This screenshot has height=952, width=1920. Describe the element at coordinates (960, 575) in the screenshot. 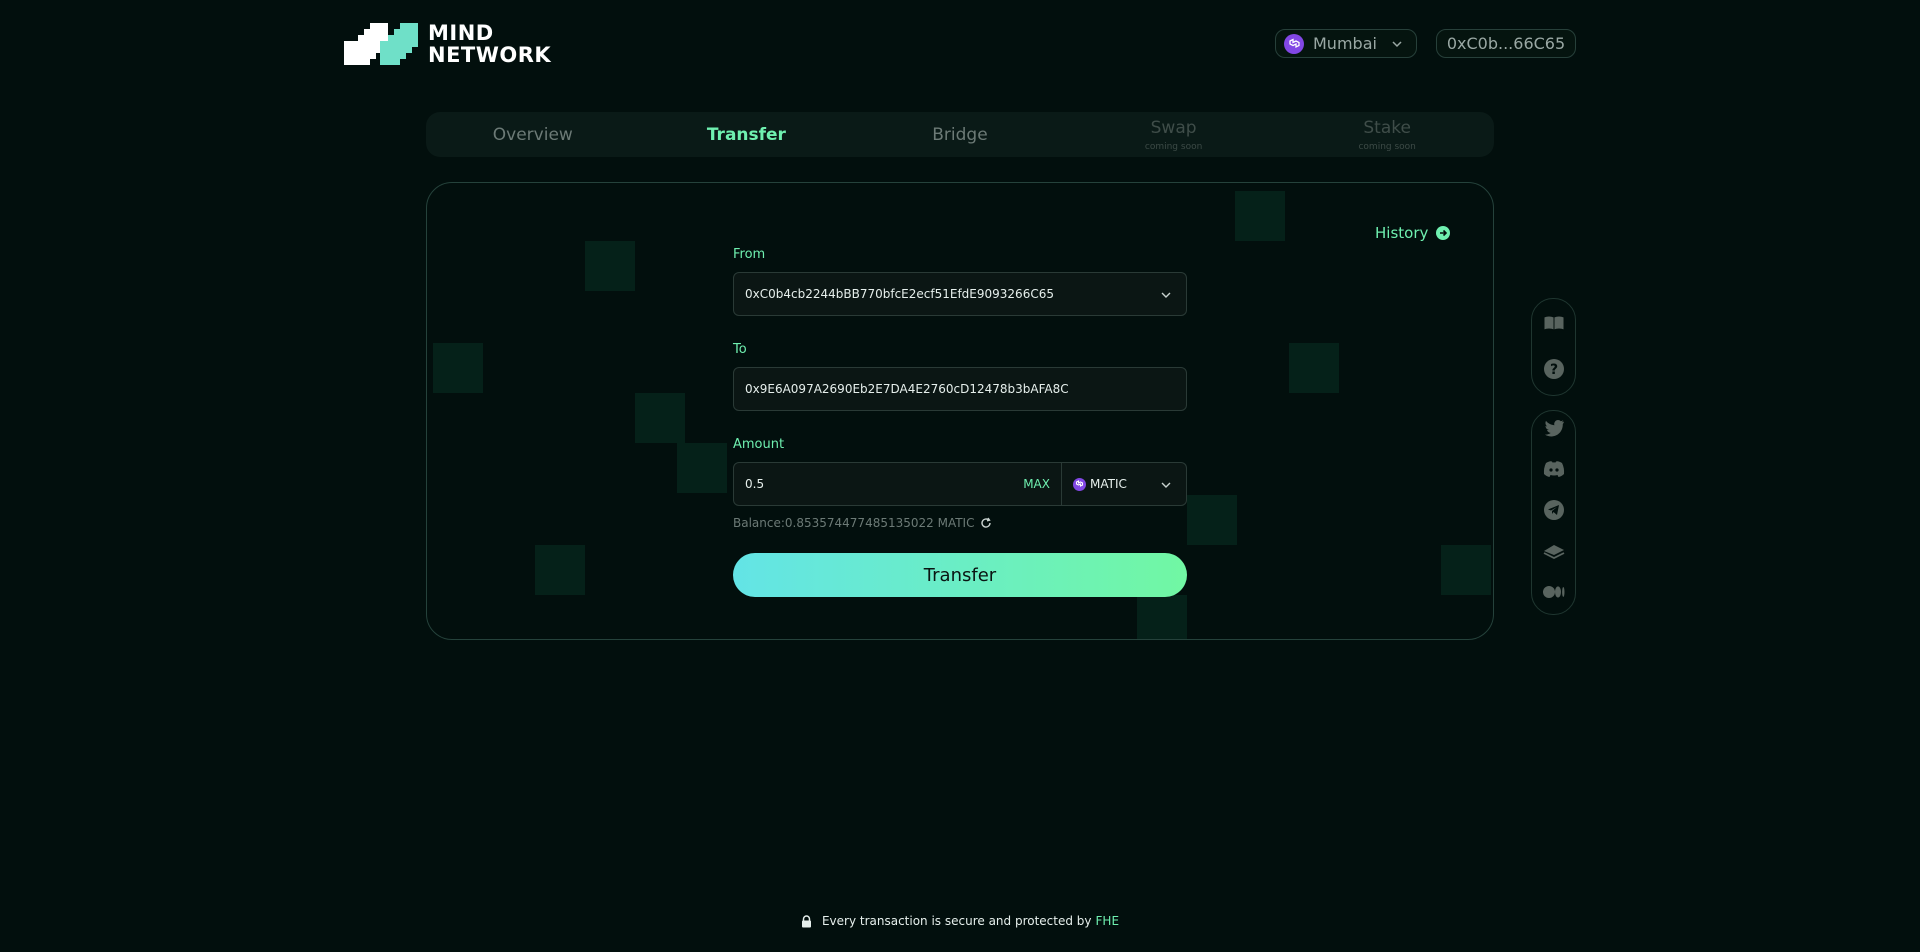

I see `transfer-button: Transfer` at that location.